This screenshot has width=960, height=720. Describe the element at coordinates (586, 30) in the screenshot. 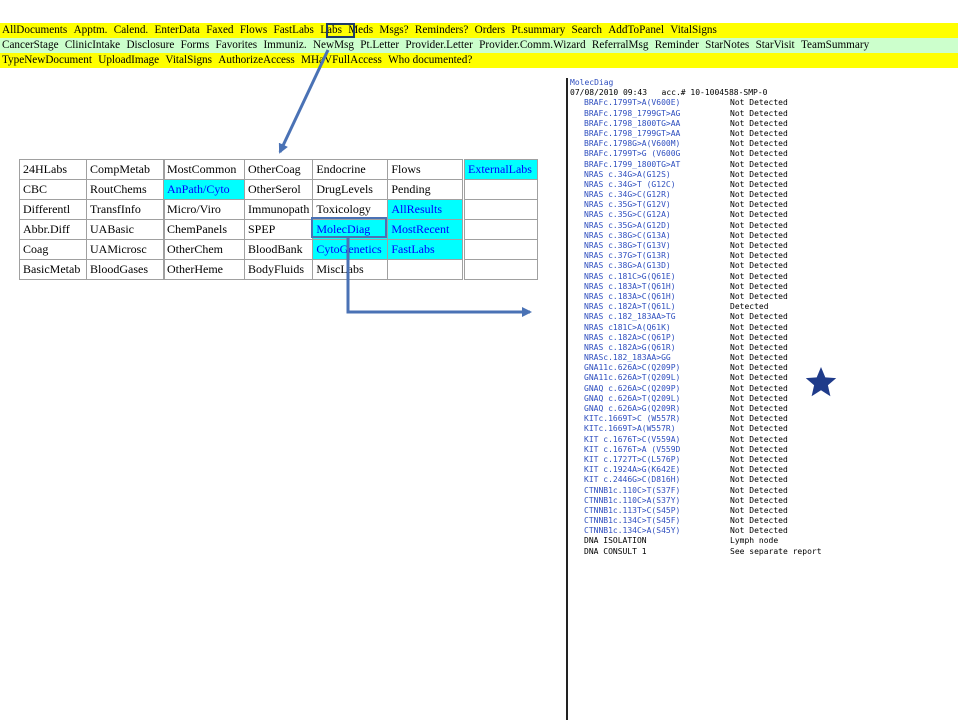

I see `nav-link-search: Search` at that location.